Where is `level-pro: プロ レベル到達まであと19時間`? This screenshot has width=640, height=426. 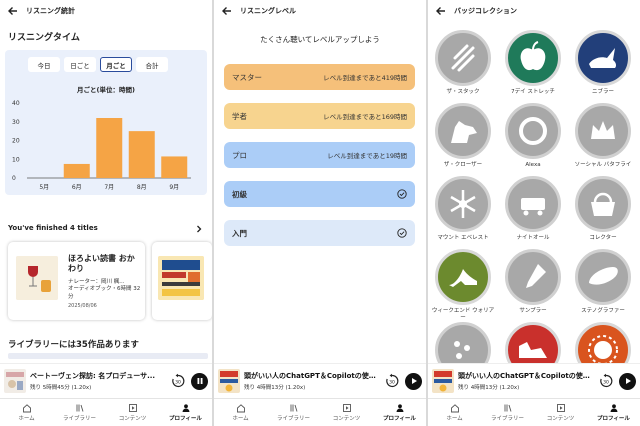 level-pro: プロ レベル到達まであと19時間 is located at coordinates (319, 155).